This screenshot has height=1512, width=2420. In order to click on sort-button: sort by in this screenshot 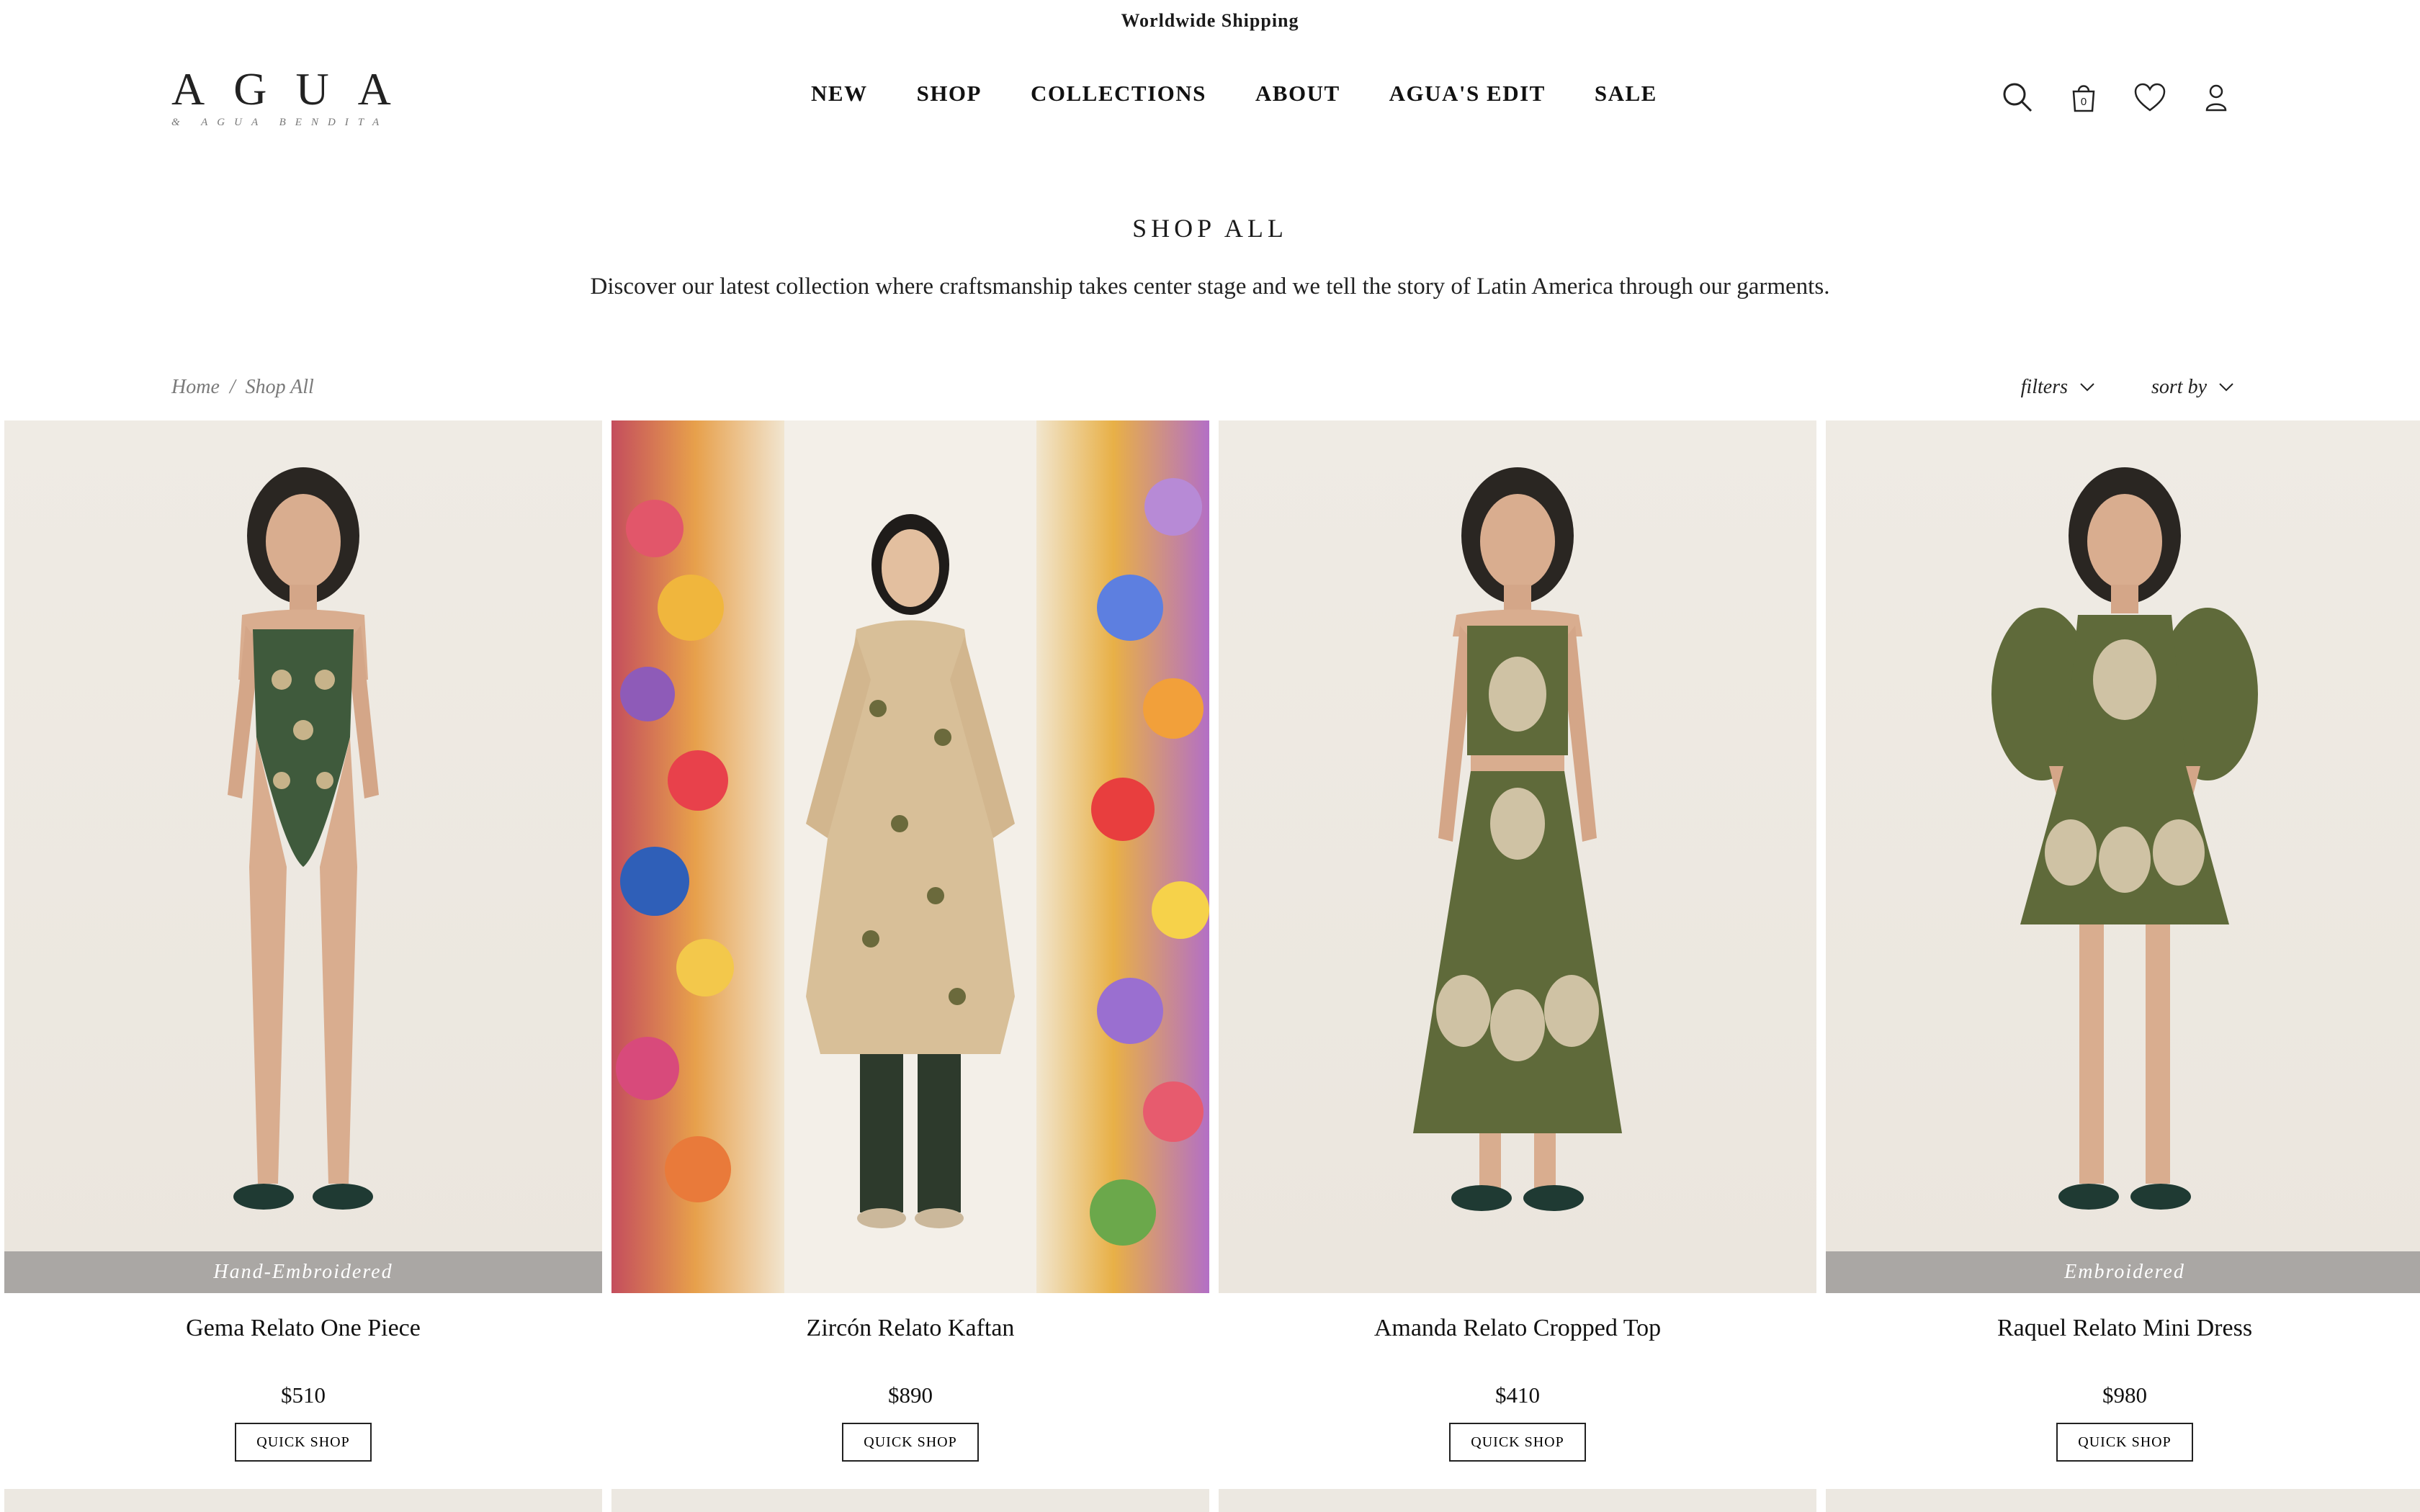, I will do `click(2192, 387)`.